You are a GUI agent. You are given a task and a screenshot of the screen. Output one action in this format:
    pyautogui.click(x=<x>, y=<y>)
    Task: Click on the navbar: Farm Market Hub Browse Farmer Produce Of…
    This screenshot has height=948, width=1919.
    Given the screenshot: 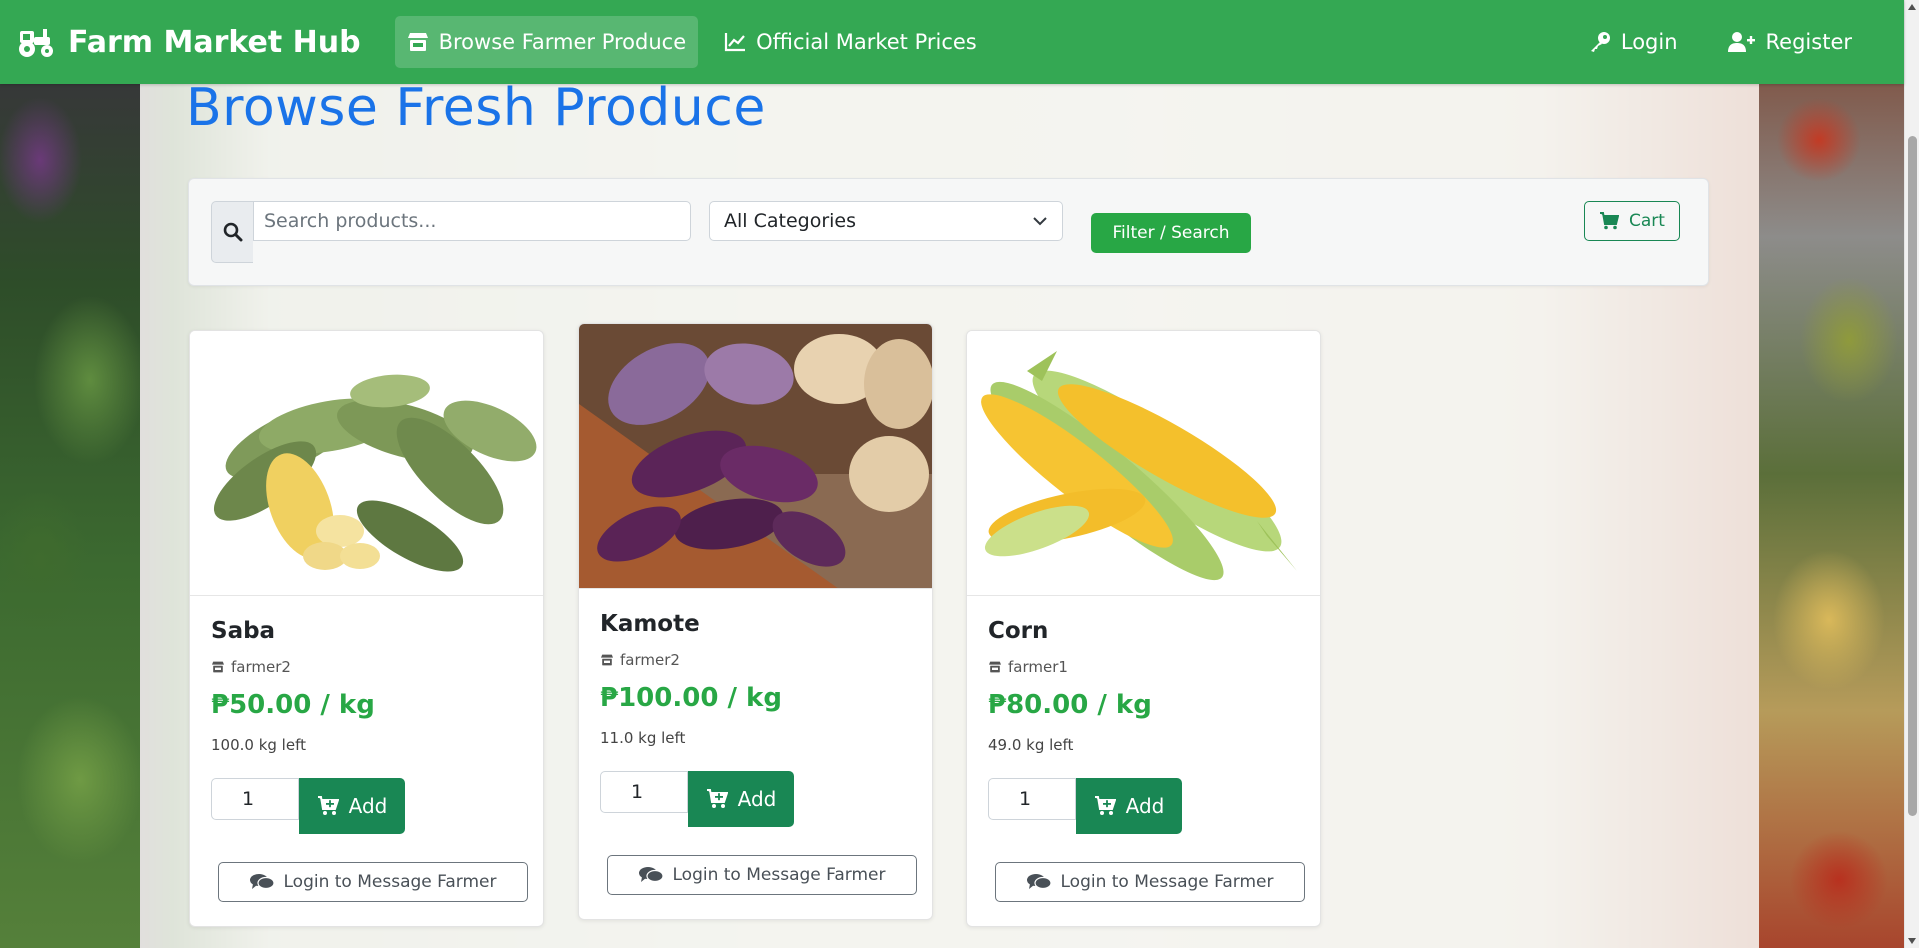 What is the action you would take?
    pyautogui.click(x=952, y=42)
    